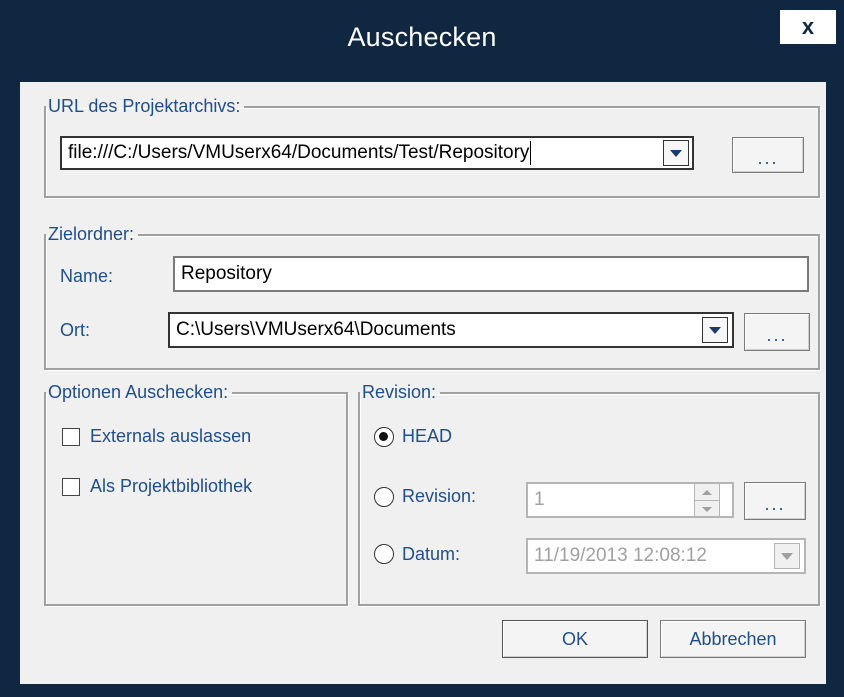 The image size is (844, 697). I want to click on project-library-checkbox, so click(71, 487).